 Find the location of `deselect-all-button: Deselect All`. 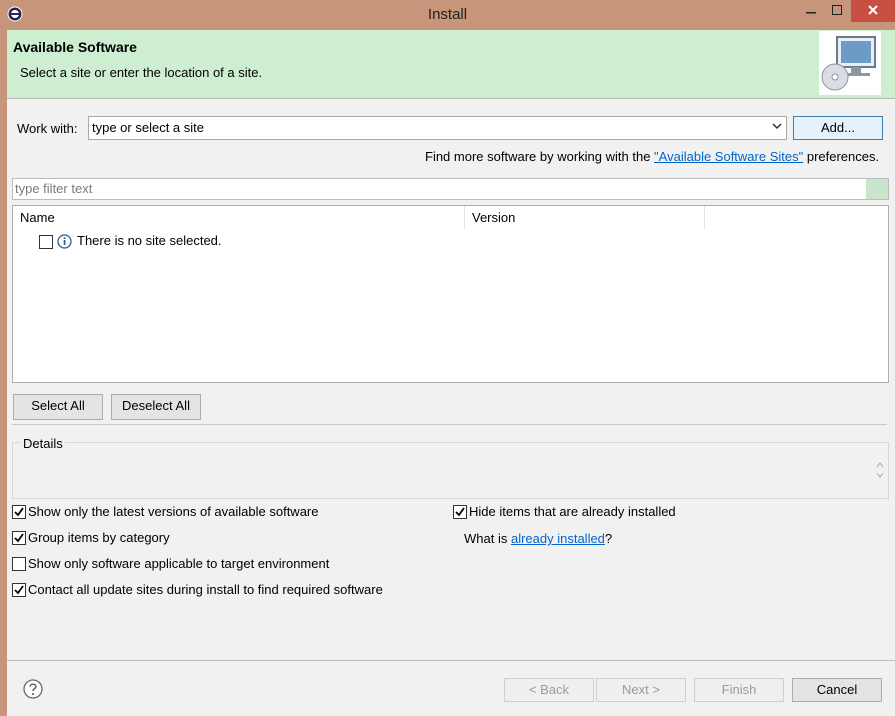

deselect-all-button: Deselect All is located at coordinates (156, 407).